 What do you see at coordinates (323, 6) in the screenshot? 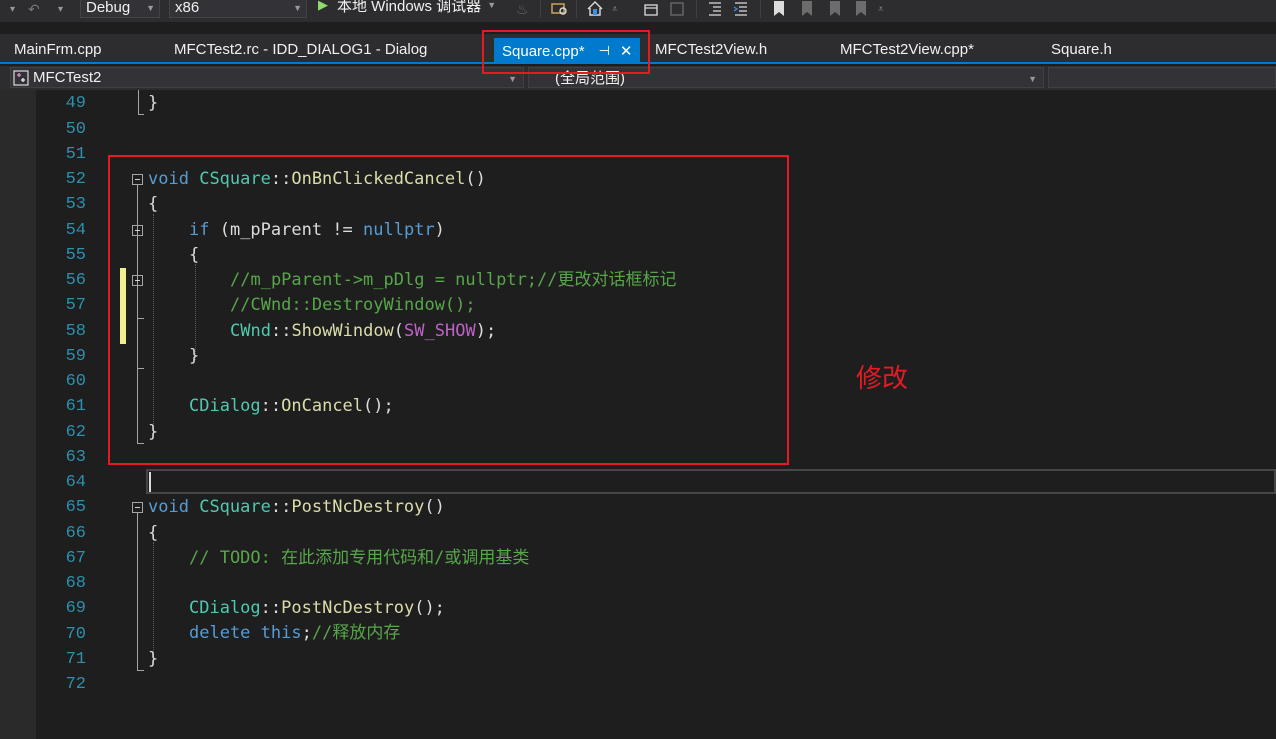
I see `play-icon: ▶` at bounding box center [323, 6].